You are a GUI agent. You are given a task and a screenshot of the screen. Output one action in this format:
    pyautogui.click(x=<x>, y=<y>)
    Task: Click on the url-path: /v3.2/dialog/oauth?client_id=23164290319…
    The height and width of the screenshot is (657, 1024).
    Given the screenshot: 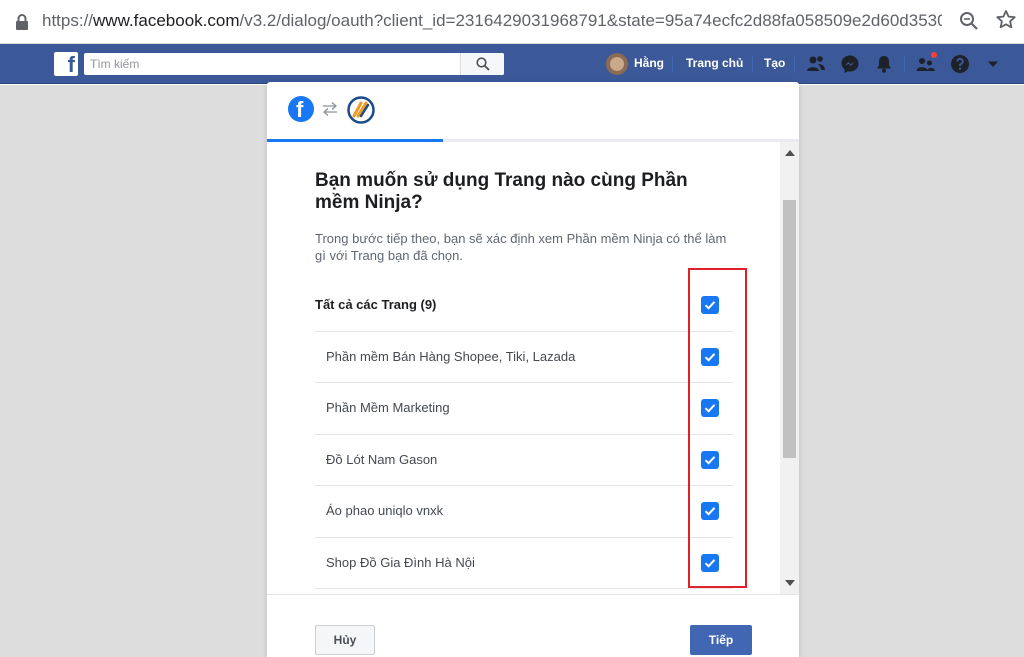 What is the action you would take?
    pyautogui.click(x=590, y=20)
    